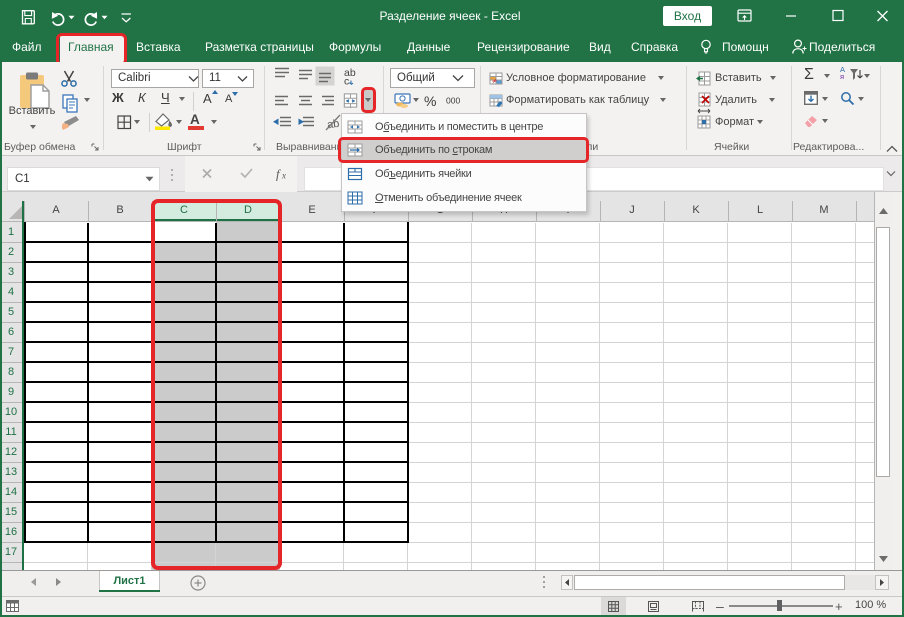  Describe the element at coordinates (333, 125) in the screenshot. I see `svg-text: ab` at that location.